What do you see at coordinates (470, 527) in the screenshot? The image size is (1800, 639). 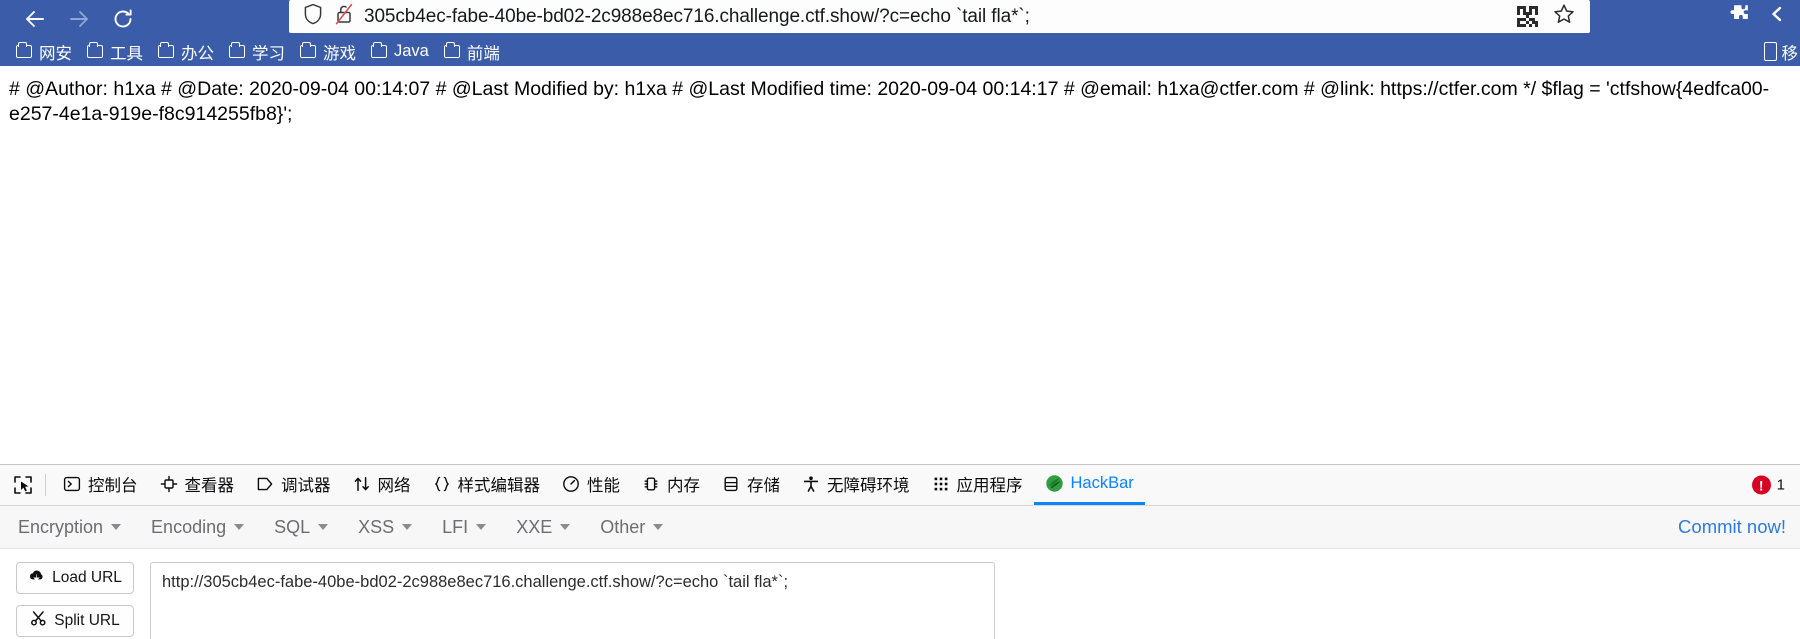 I see `hackbar-menu-lfi: LFI` at bounding box center [470, 527].